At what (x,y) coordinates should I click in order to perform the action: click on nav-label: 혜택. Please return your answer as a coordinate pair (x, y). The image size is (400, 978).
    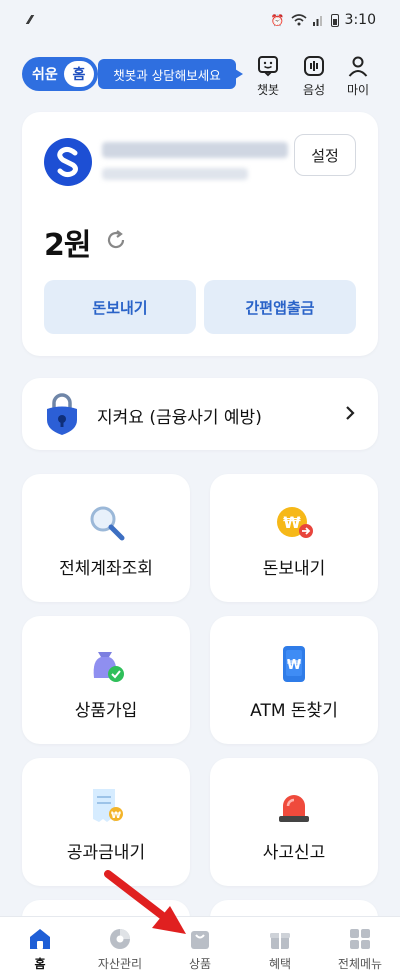
    Looking at the image, I should click on (280, 964).